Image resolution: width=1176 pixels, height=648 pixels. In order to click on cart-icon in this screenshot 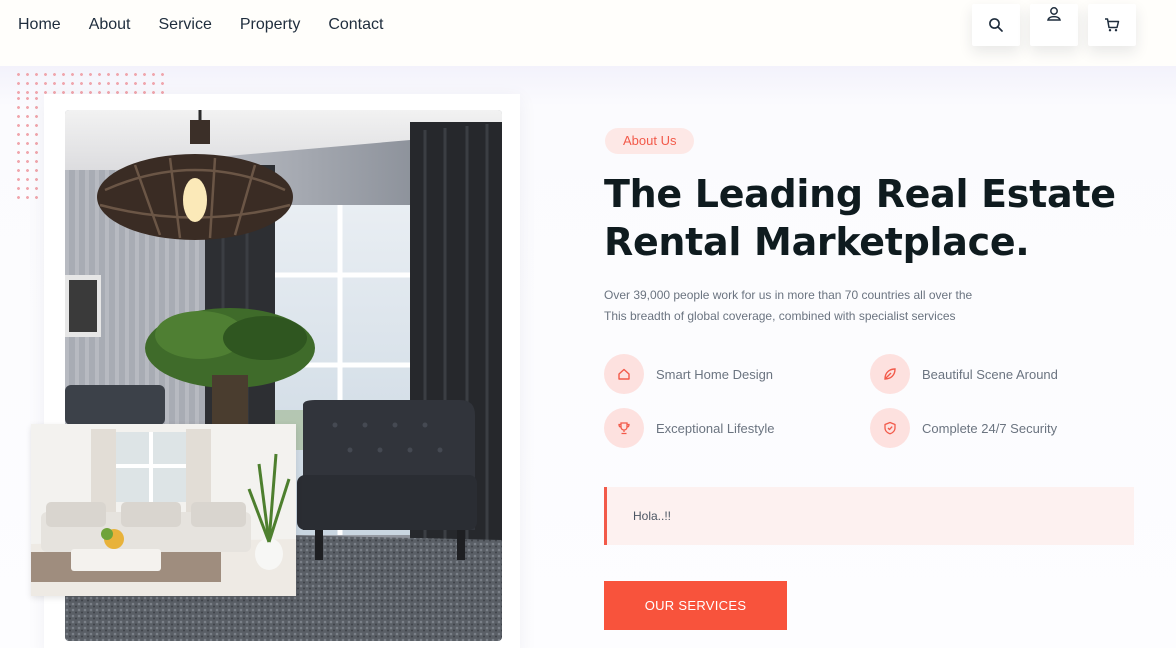, I will do `click(1112, 25)`.